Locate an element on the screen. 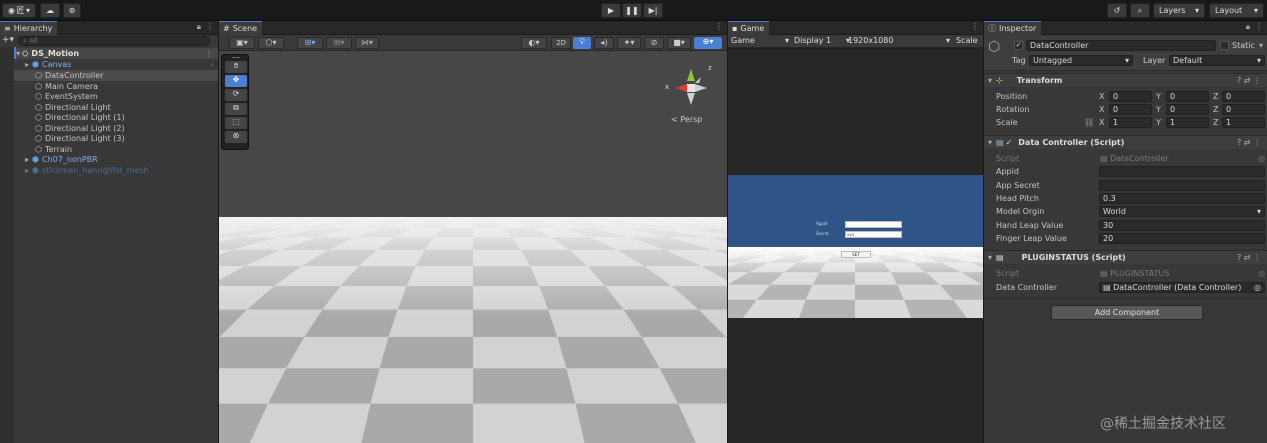 This screenshot has height=443, width=1267. rotation-y-input: 0 is located at coordinates (1187, 109).